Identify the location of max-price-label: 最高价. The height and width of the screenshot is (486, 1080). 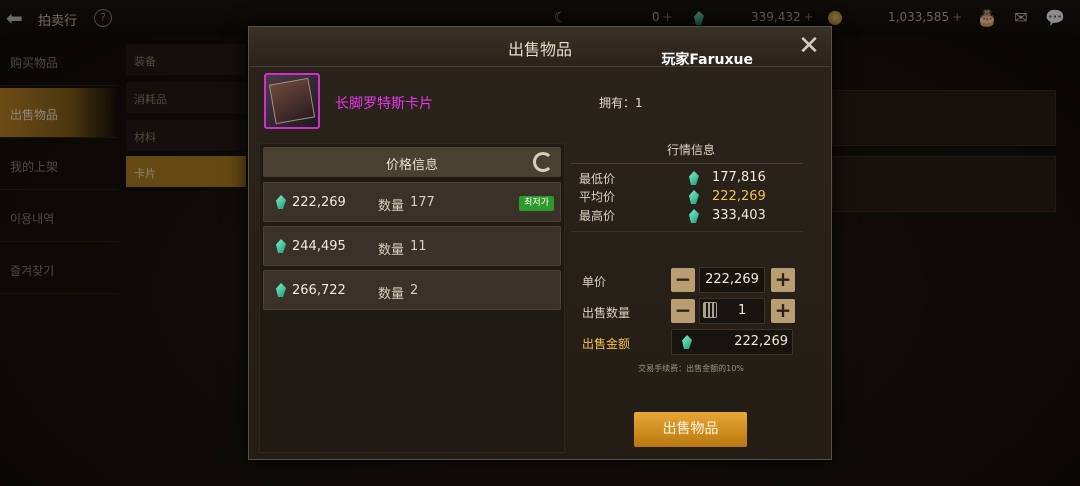
(597, 216).